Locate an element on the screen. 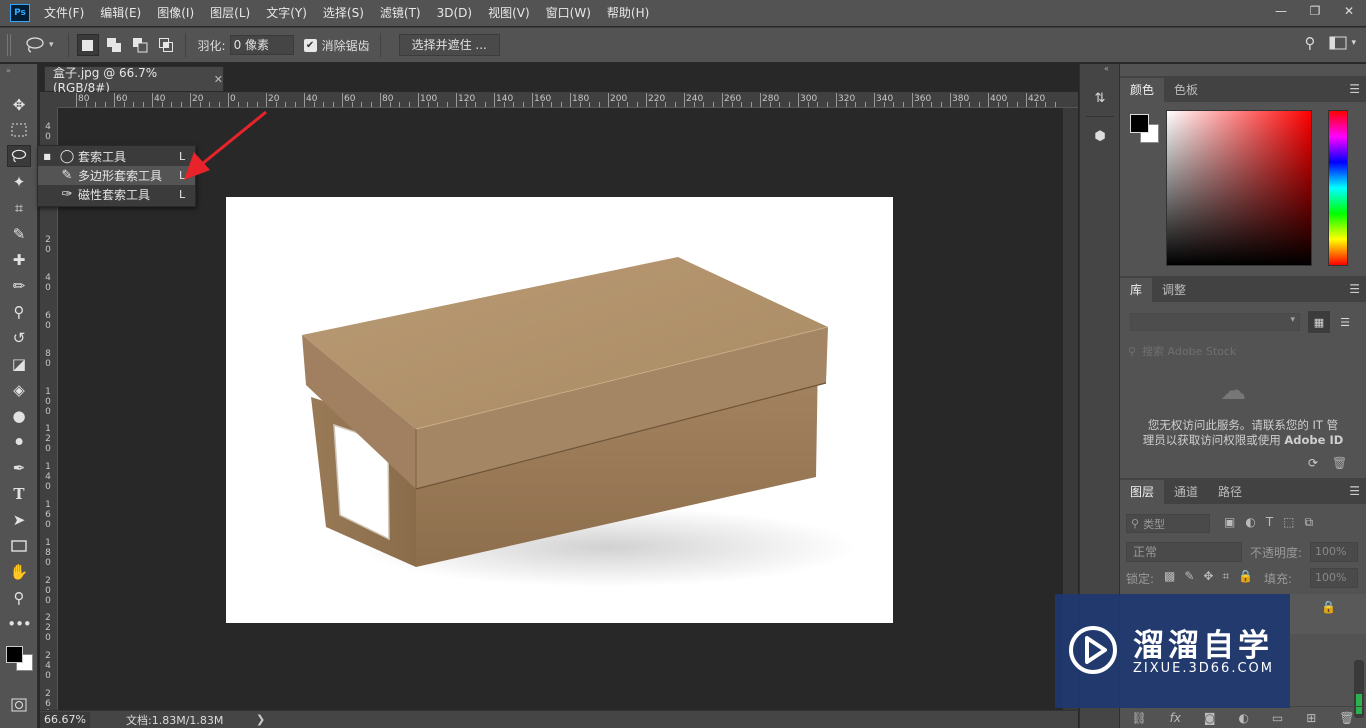 This screenshot has height=728, width=1366. magic-wand-tool: ✦ is located at coordinates (19, 182).